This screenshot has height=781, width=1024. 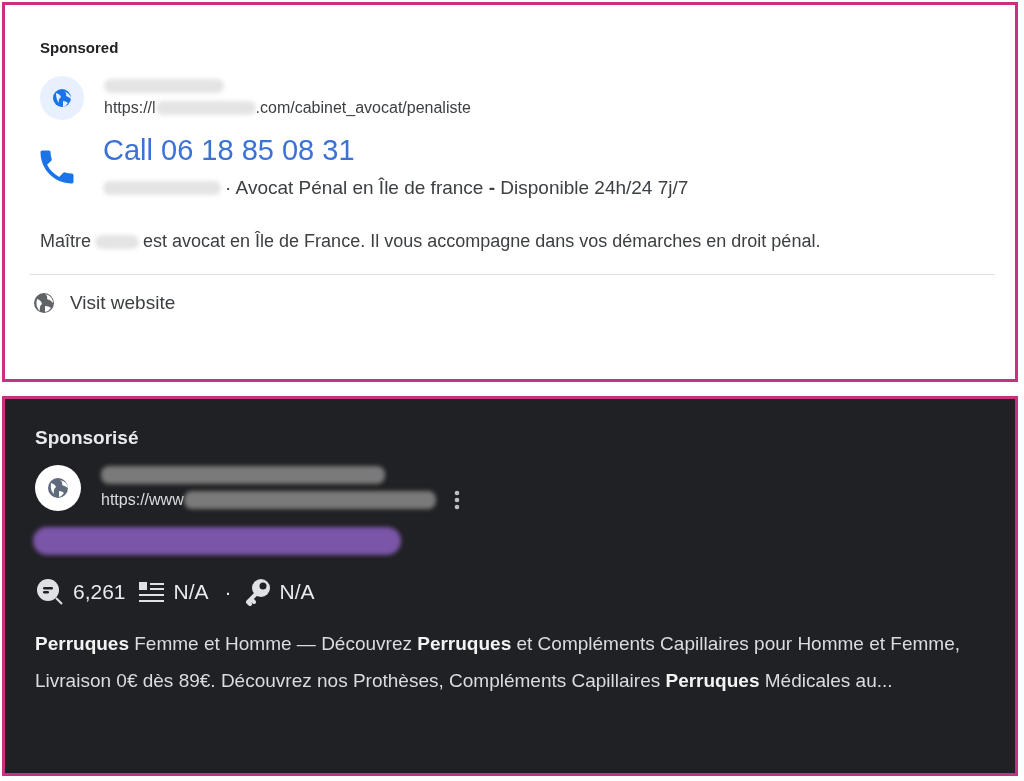 What do you see at coordinates (65, 241) in the screenshot?
I see `ad-description: Maître` at bounding box center [65, 241].